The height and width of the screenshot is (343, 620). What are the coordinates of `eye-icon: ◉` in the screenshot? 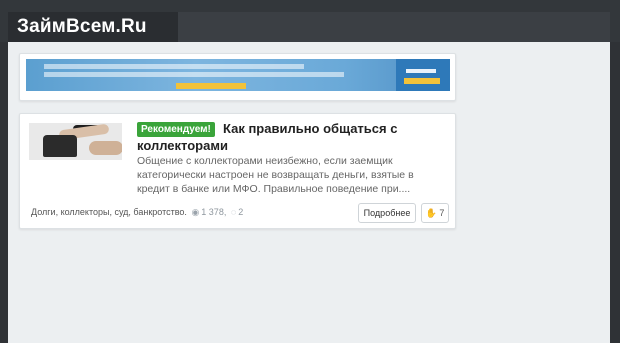 It's located at (195, 212).